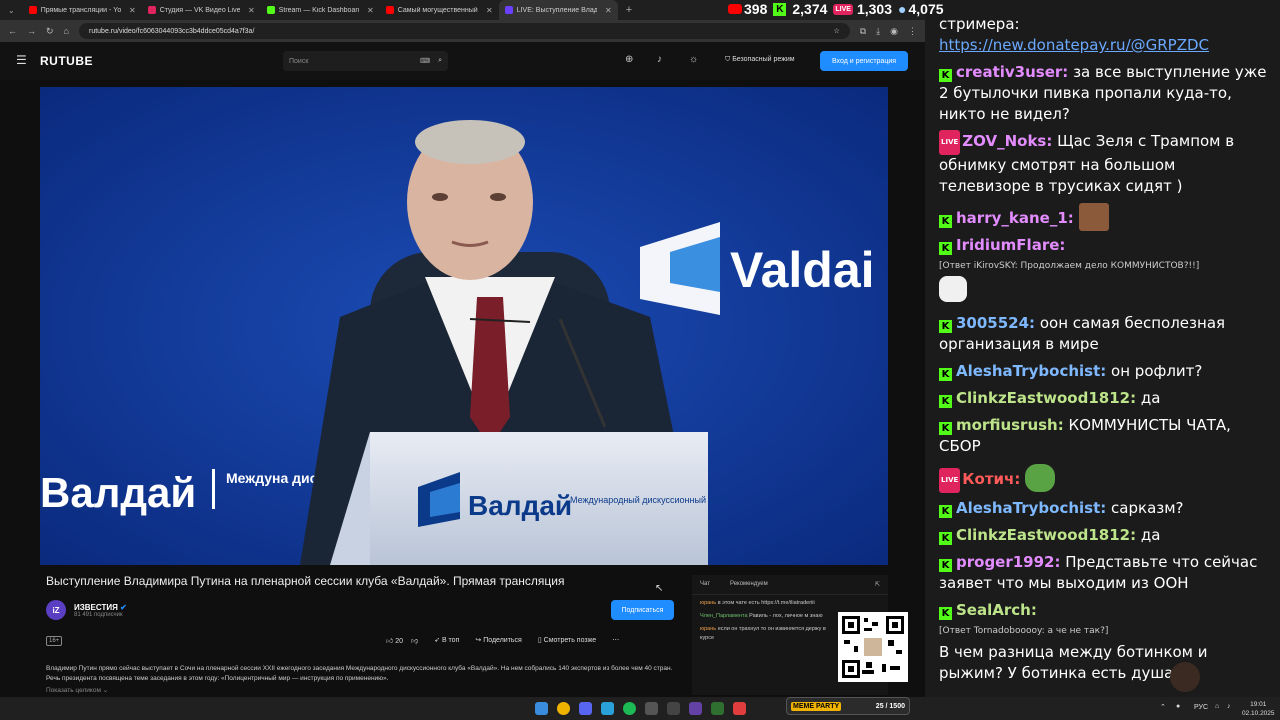 The width and height of the screenshot is (1280, 720). Describe the element at coordinates (56, 610) in the screenshot. I see `channel-avatar: iZ` at that location.